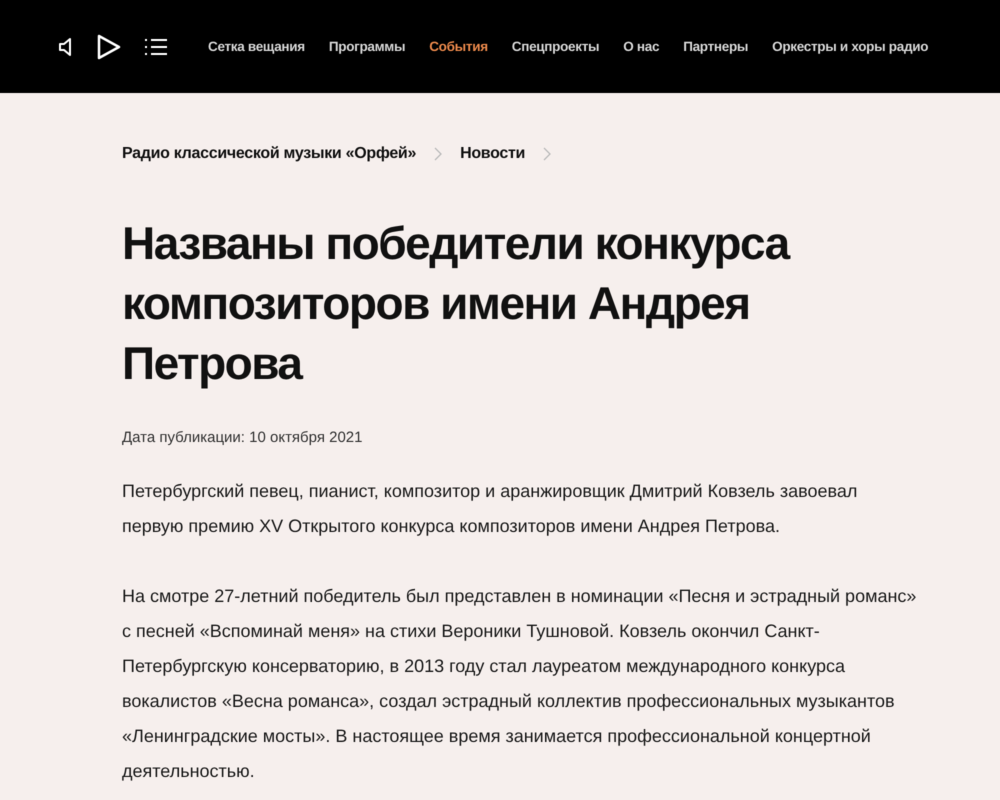  What do you see at coordinates (715, 46) in the screenshot?
I see `nav-link: Партнеры` at bounding box center [715, 46].